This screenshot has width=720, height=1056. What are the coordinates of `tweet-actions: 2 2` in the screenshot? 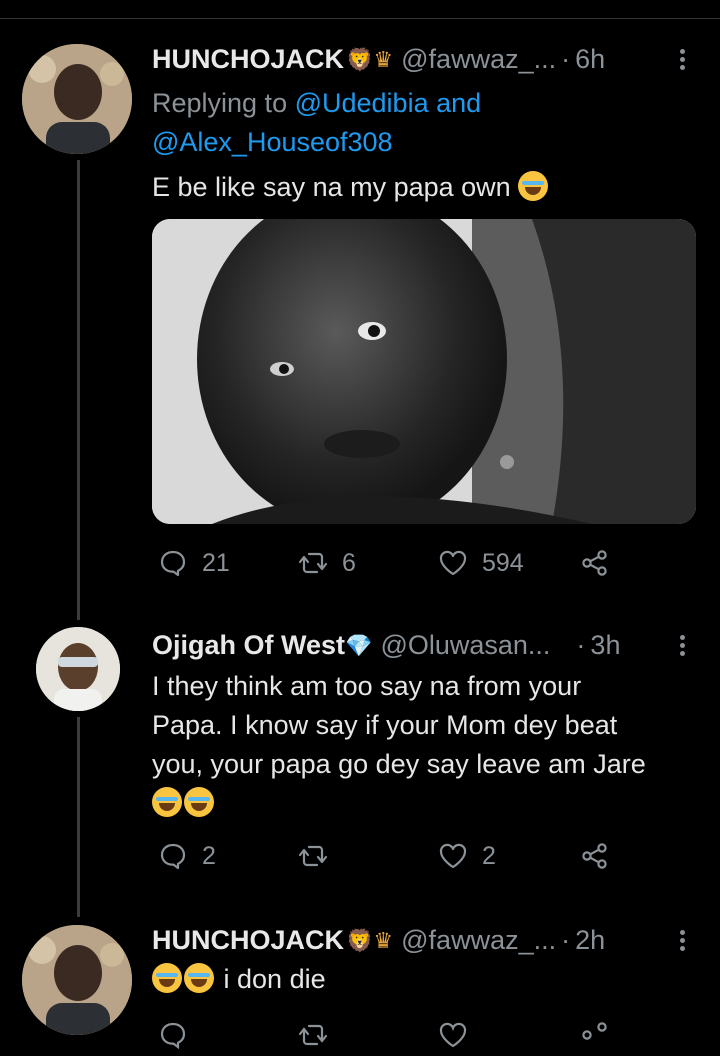 It's located at (387, 859).